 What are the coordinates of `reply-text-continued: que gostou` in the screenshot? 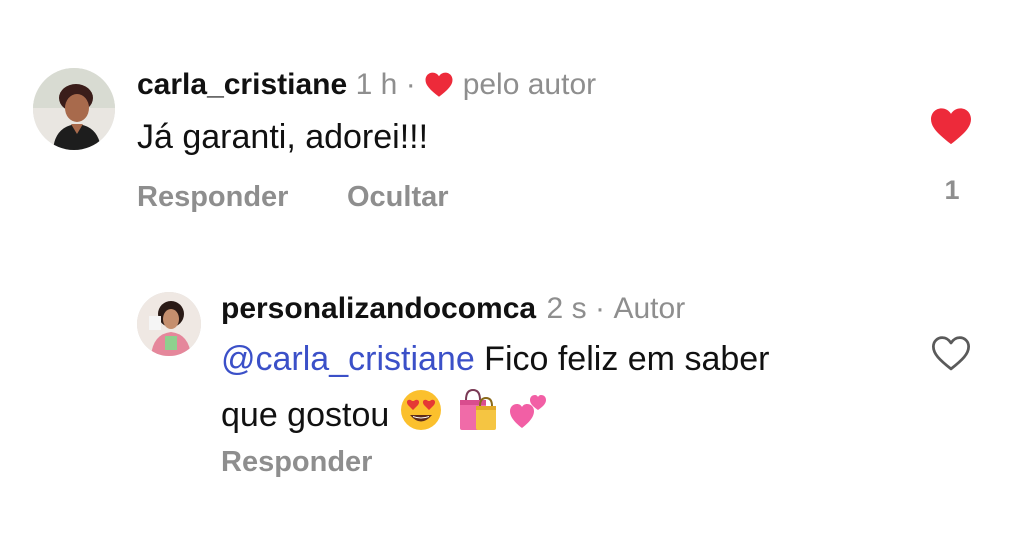 It's located at (310, 415).